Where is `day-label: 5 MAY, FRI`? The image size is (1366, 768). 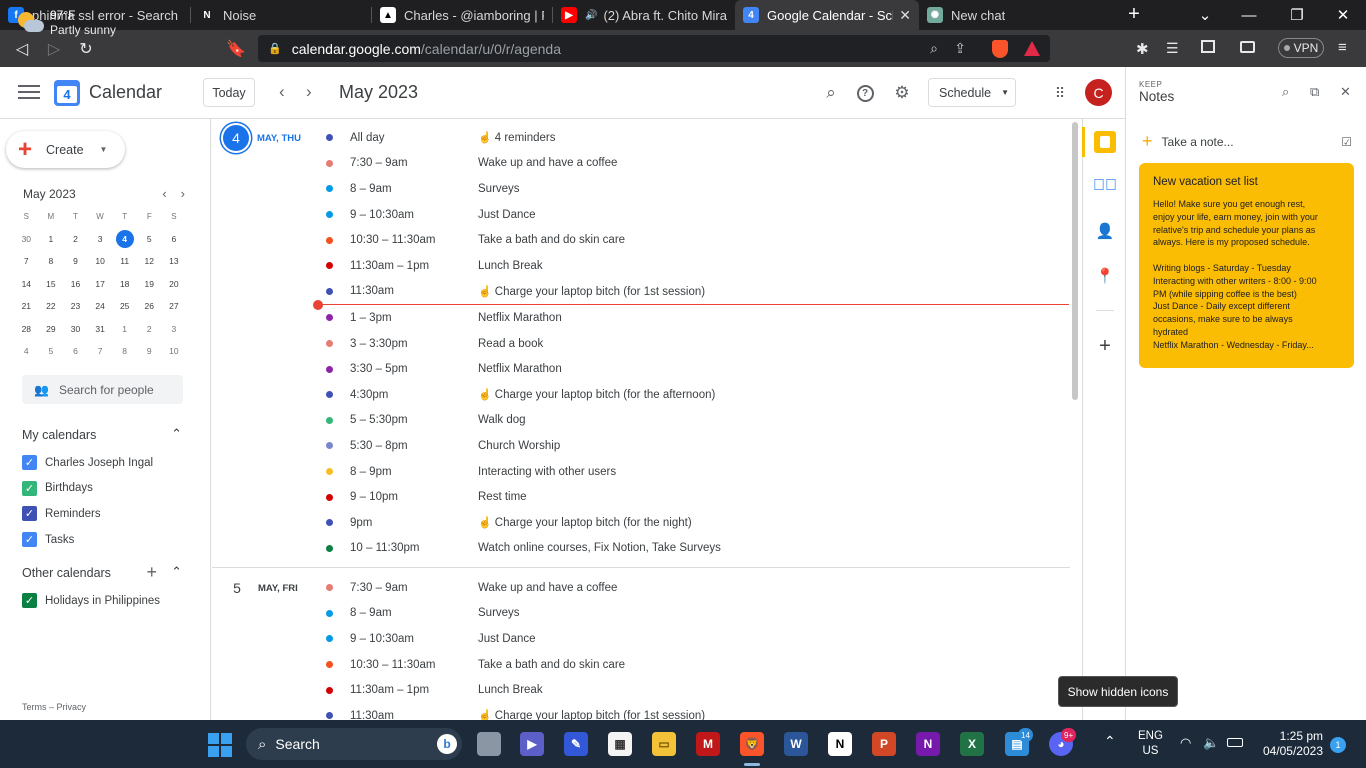
day-label: 5 MAY, FRI is located at coordinates (255, 588).